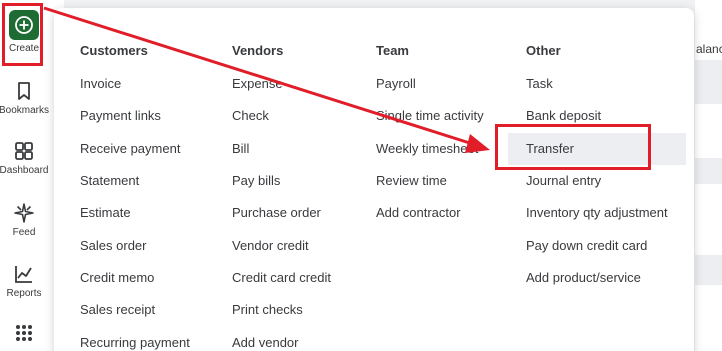 Image resolution: width=722 pixels, height=351 pixels. What do you see at coordinates (265, 339) in the screenshot?
I see `menu-item-add-vendor: Add vendor` at bounding box center [265, 339].